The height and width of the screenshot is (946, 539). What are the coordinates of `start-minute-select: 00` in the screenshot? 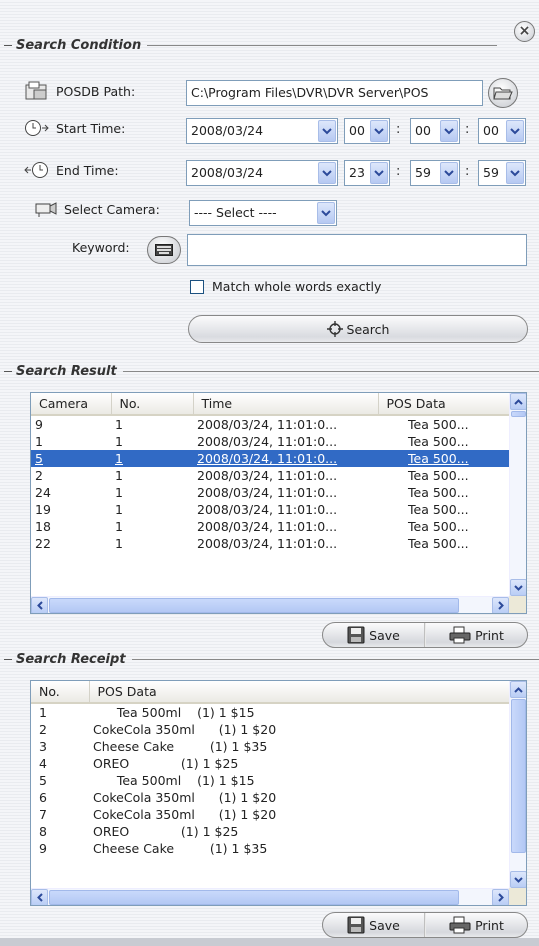 It's located at (435, 131).